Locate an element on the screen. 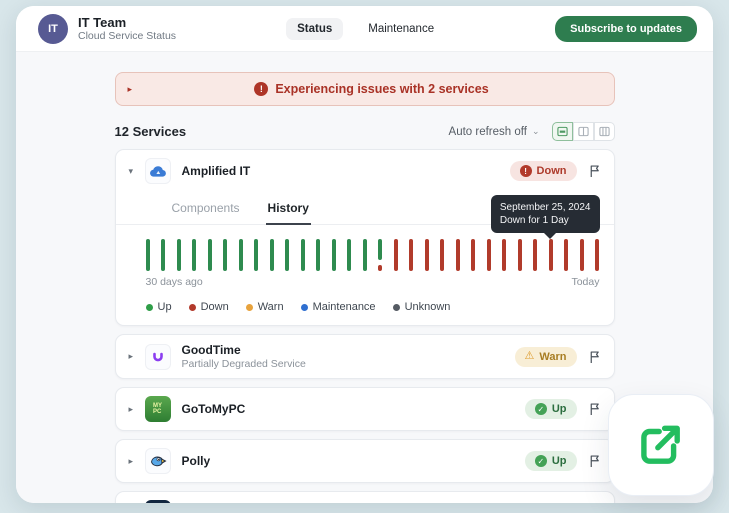 The height and width of the screenshot is (513, 729). service-card-header: ▸ Polly ✓ Up is located at coordinates (365, 461).